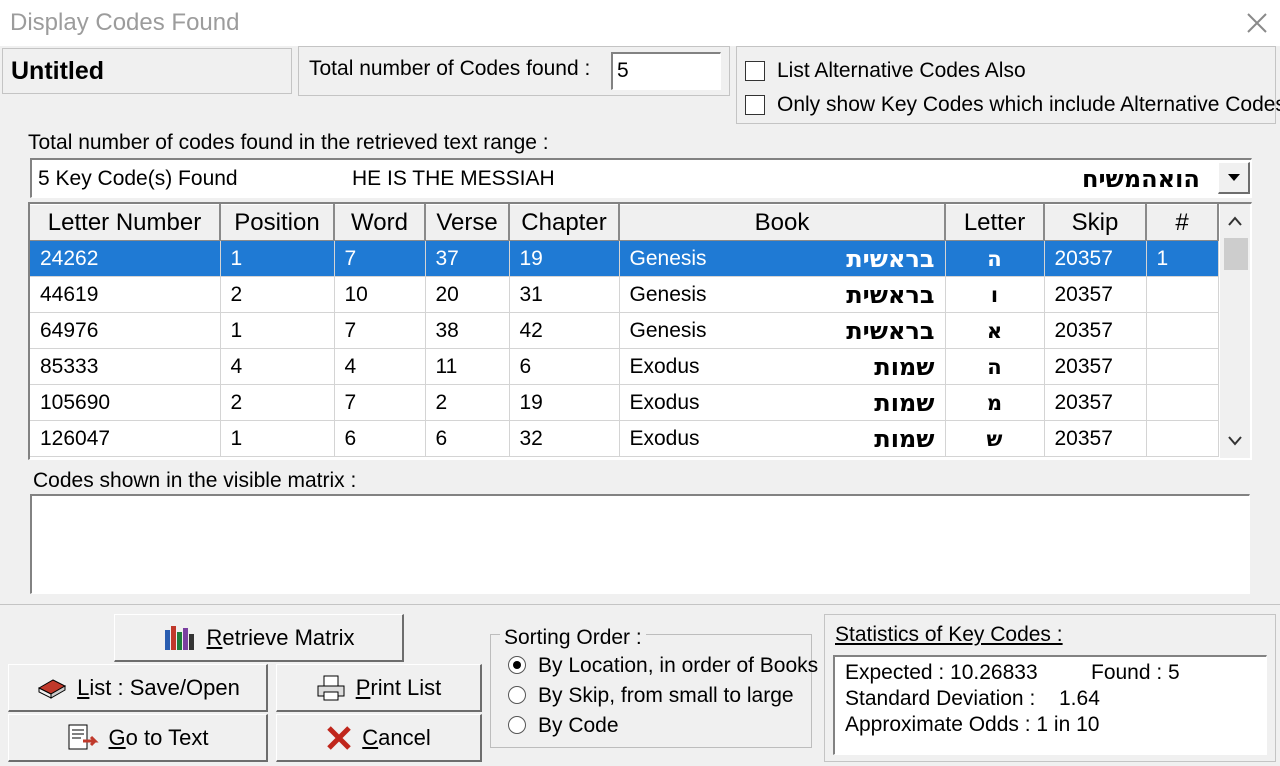  I want to click on close-button, so click(1257, 23).